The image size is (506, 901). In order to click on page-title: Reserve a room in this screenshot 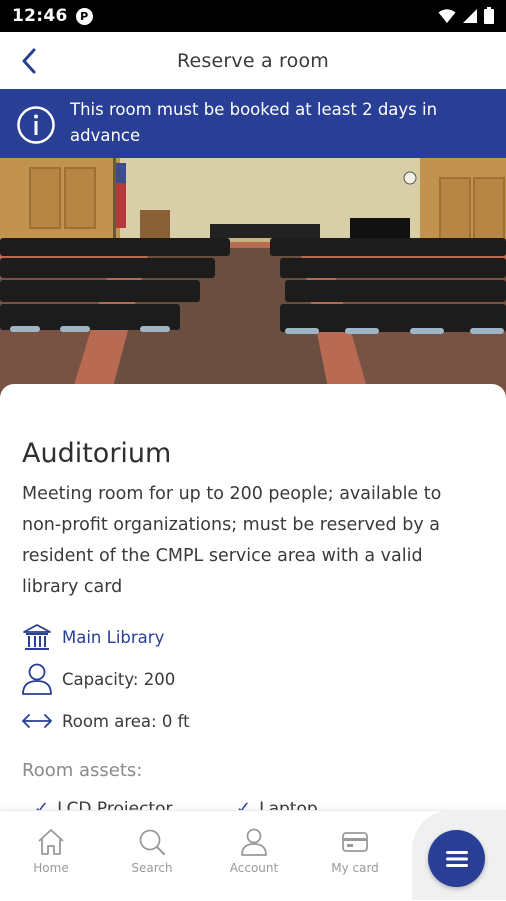, I will do `click(253, 60)`.